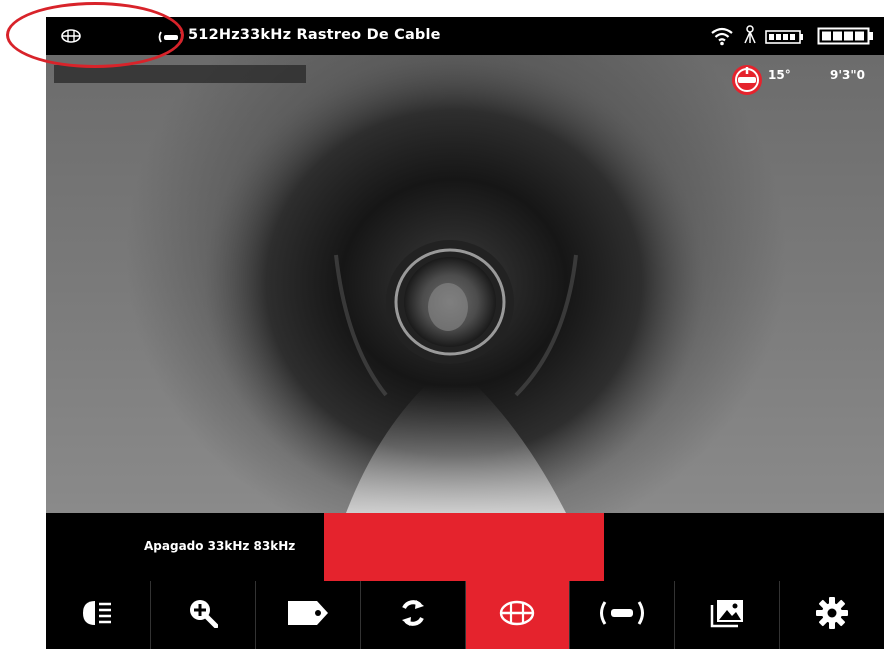  What do you see at coordinates (747, 82) in the screenshot?
I see `tilt-angle-icon` at bounding box center [747, 82].